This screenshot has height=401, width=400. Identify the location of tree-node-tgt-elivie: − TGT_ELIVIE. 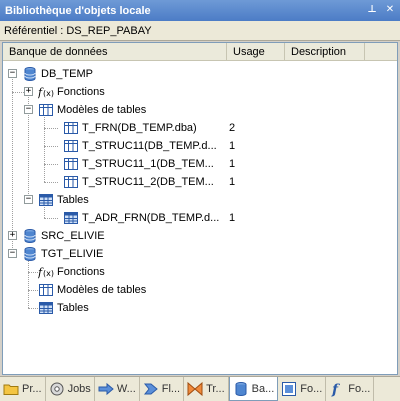
(200, 254).